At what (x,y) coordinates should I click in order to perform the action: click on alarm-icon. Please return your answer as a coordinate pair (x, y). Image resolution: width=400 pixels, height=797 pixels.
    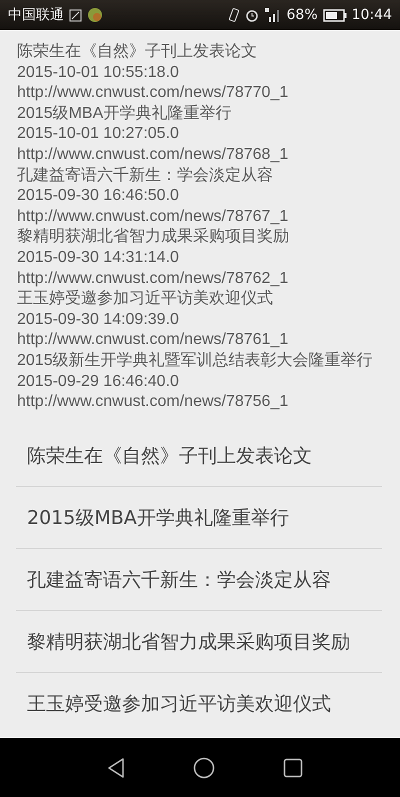
    Looking at the image, I should click on (251, 15).